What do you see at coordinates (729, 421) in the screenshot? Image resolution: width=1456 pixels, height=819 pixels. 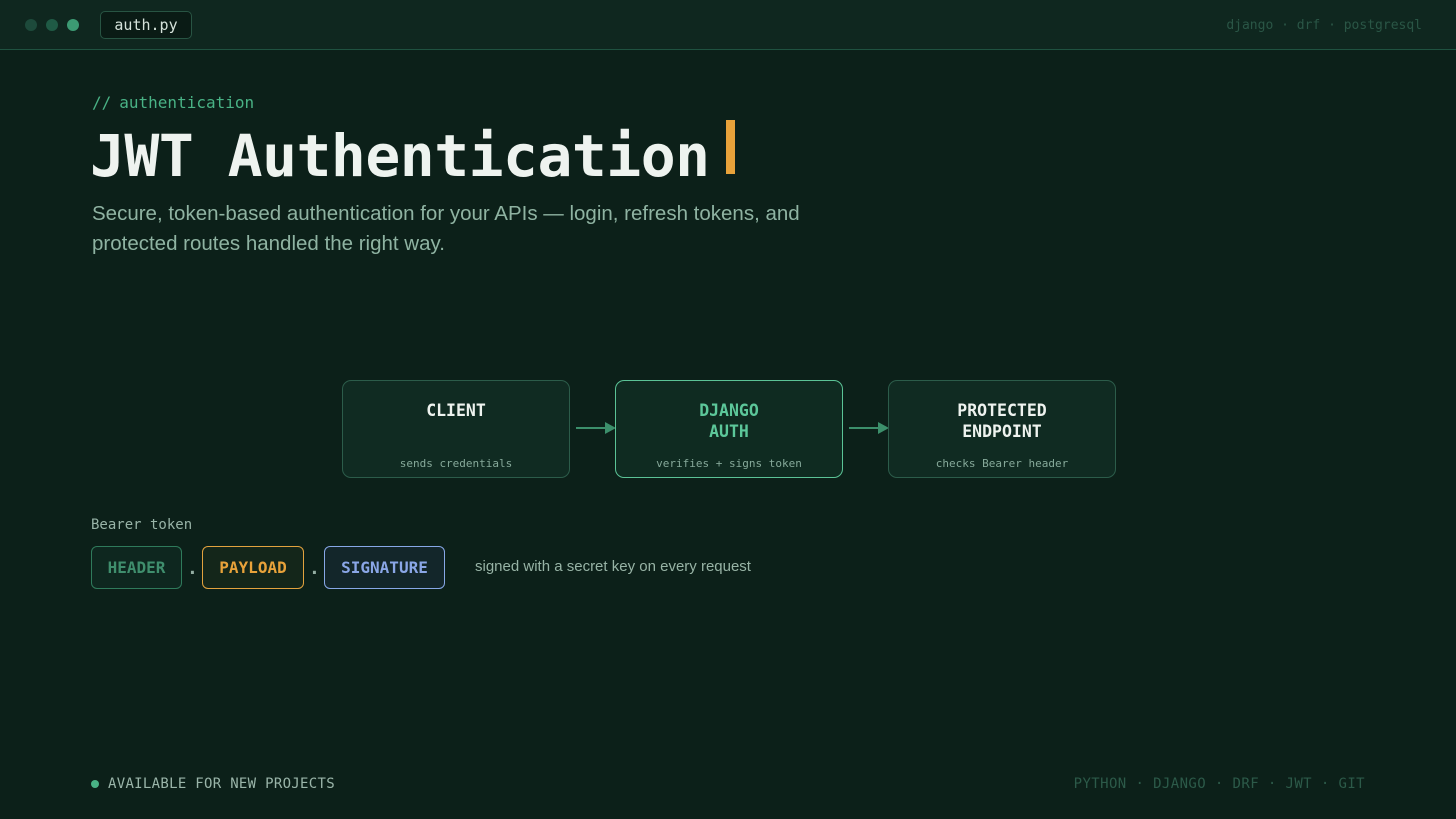 I see `flow-node-title: DJANGO AUTH` at bounding box center [729, 421].